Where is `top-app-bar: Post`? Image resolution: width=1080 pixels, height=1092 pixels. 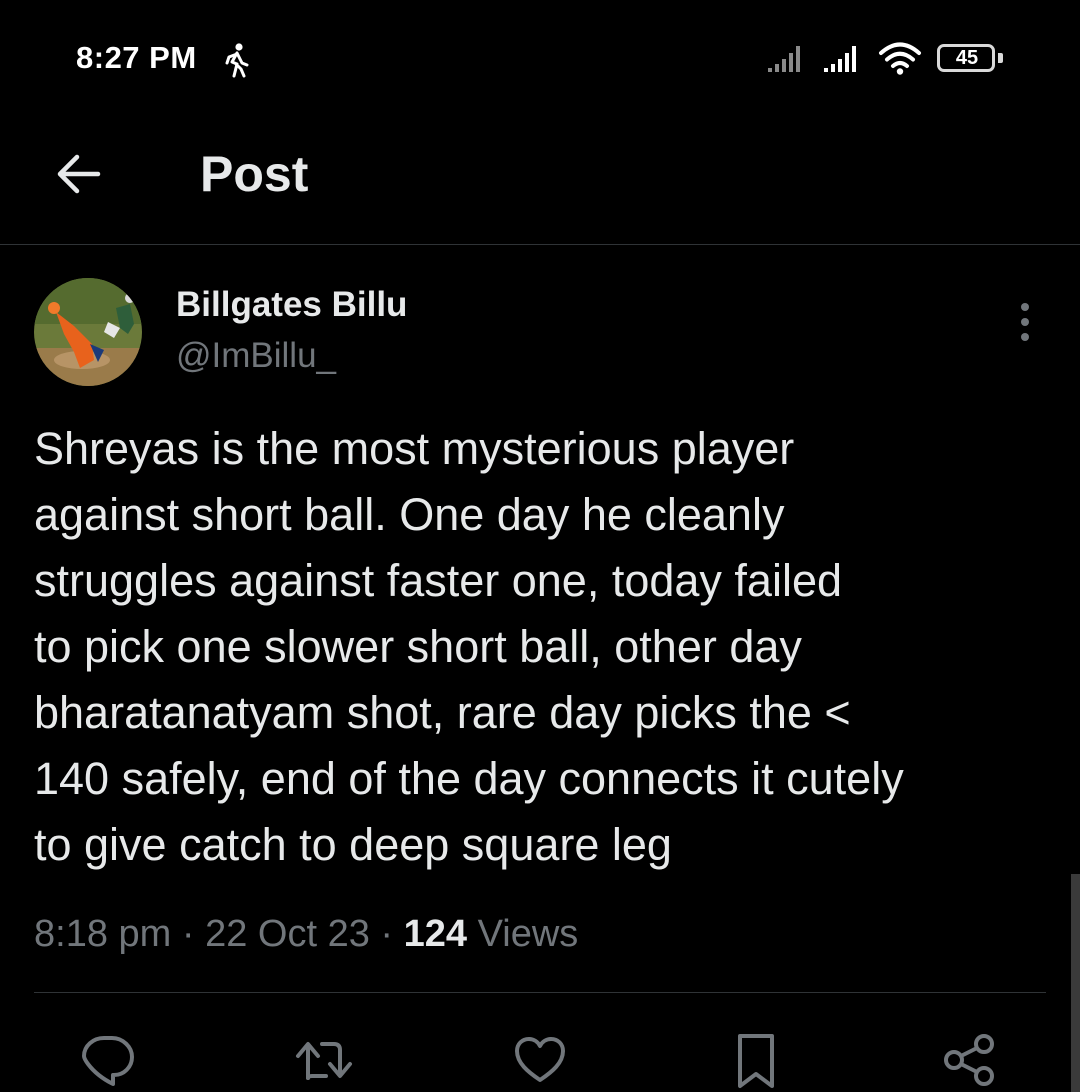 top-app-bar: Post is located at coordinates (540, 182).